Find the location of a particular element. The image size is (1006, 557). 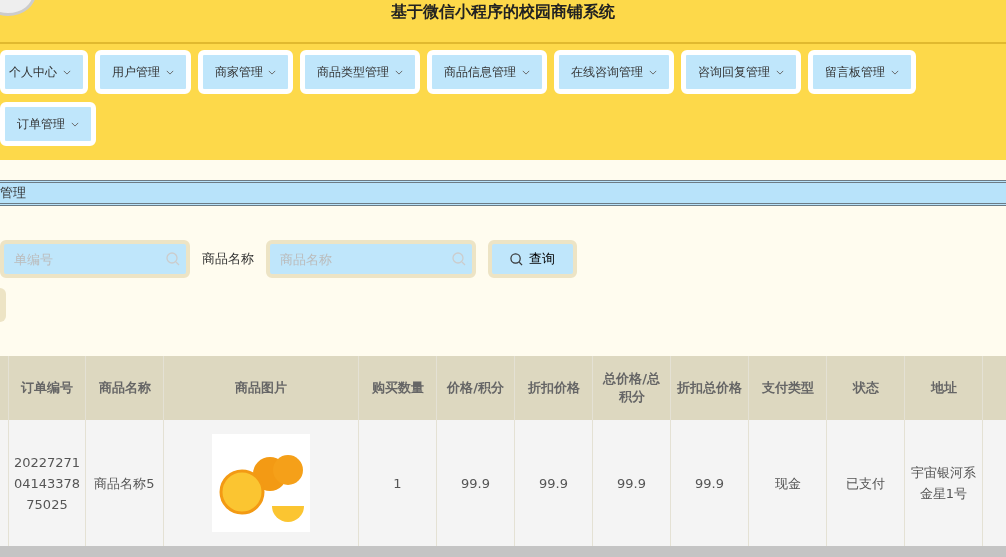

table-cell-text: 现金 is located at coordinates (787, 483).